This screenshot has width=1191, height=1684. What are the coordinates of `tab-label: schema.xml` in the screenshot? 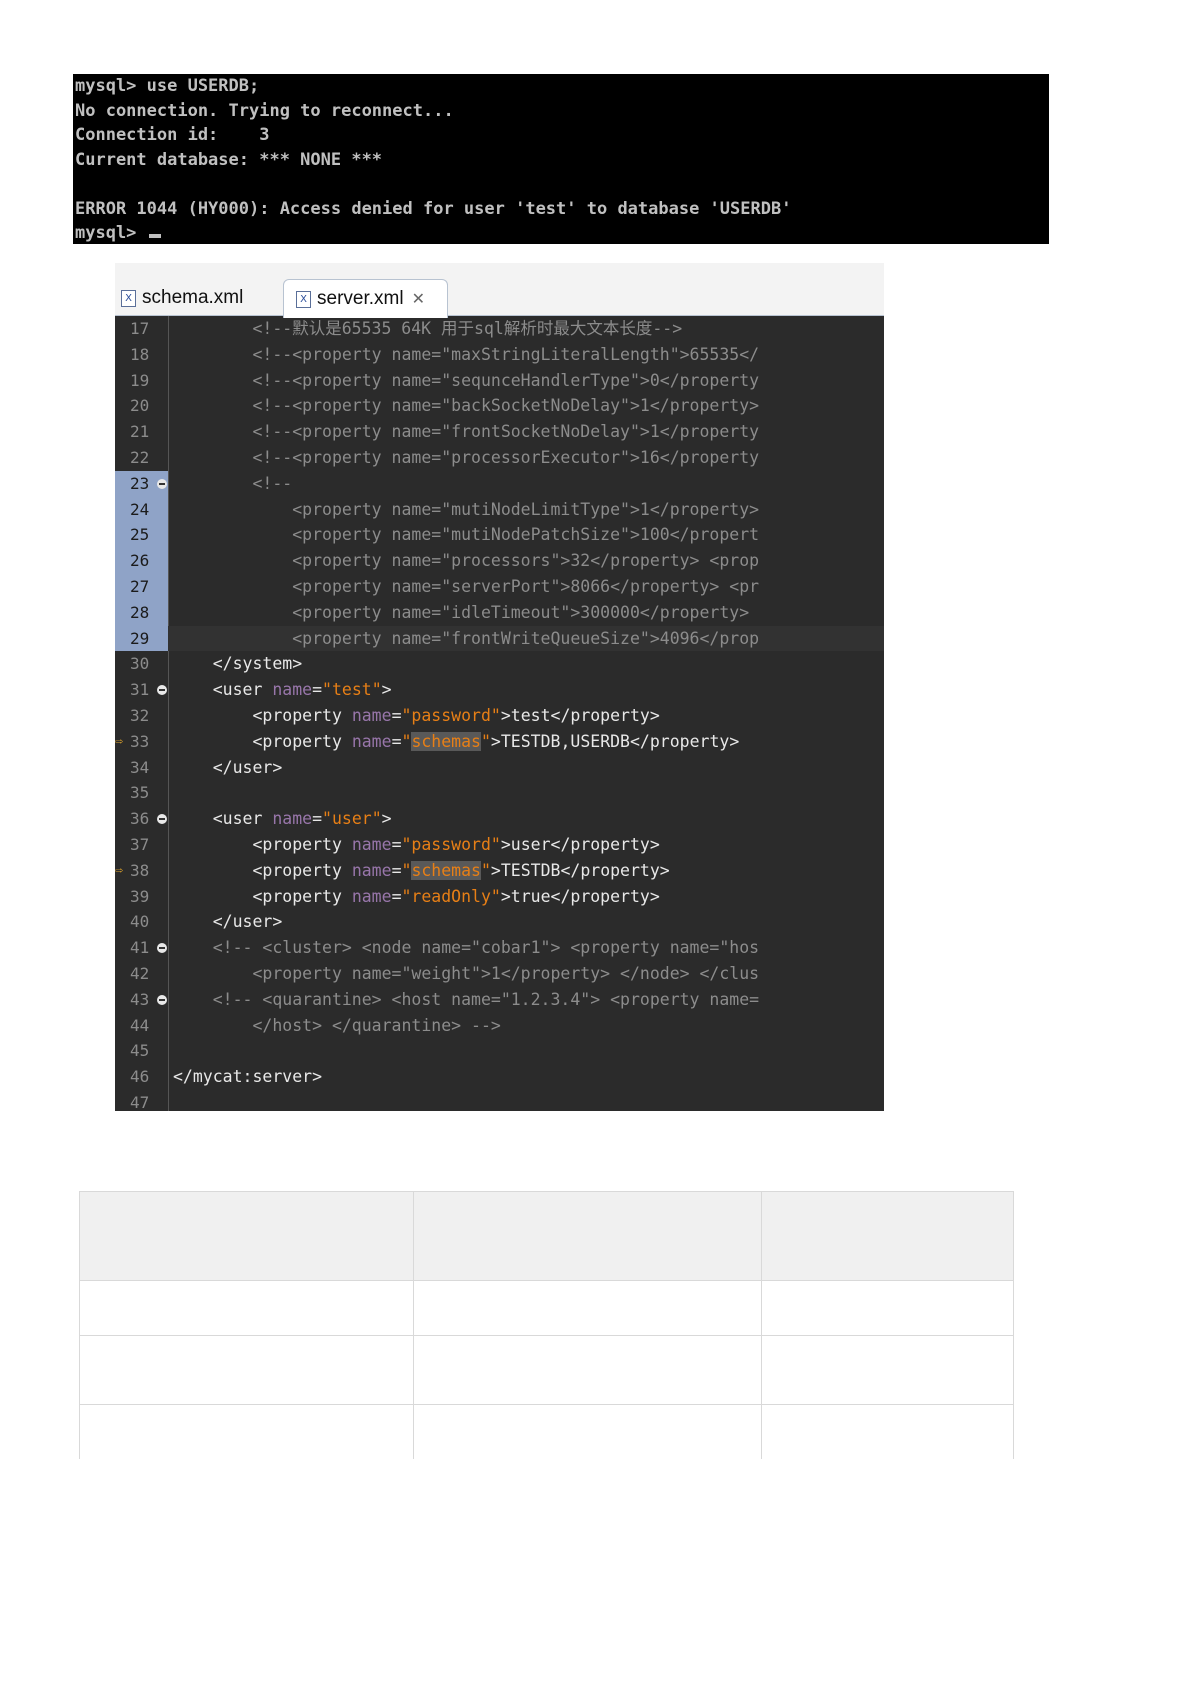 It's located at (193, 297).